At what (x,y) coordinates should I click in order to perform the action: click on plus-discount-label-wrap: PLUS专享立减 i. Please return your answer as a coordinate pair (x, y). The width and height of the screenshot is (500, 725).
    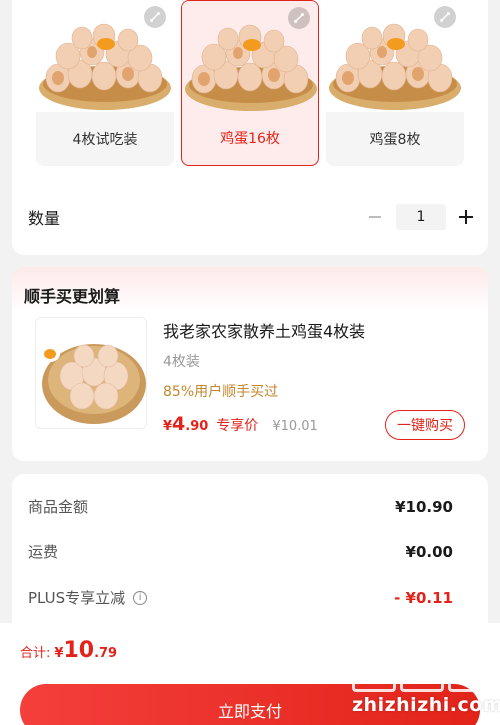
    Looking at the image, I should click on (88, 597).